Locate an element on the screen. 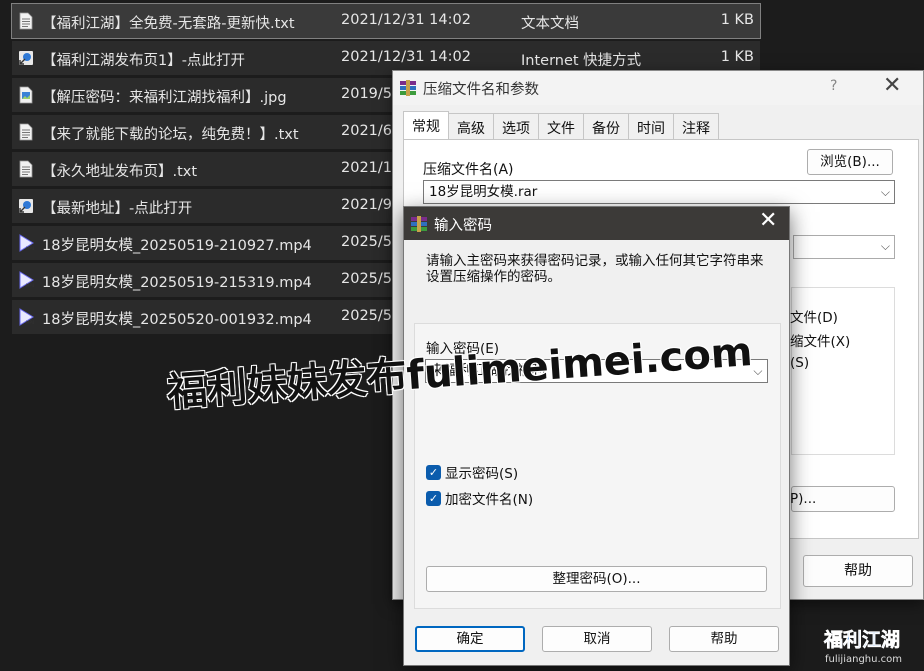  file-name: 【永久地址发布页】.txt is located at coordinates (120, 172).